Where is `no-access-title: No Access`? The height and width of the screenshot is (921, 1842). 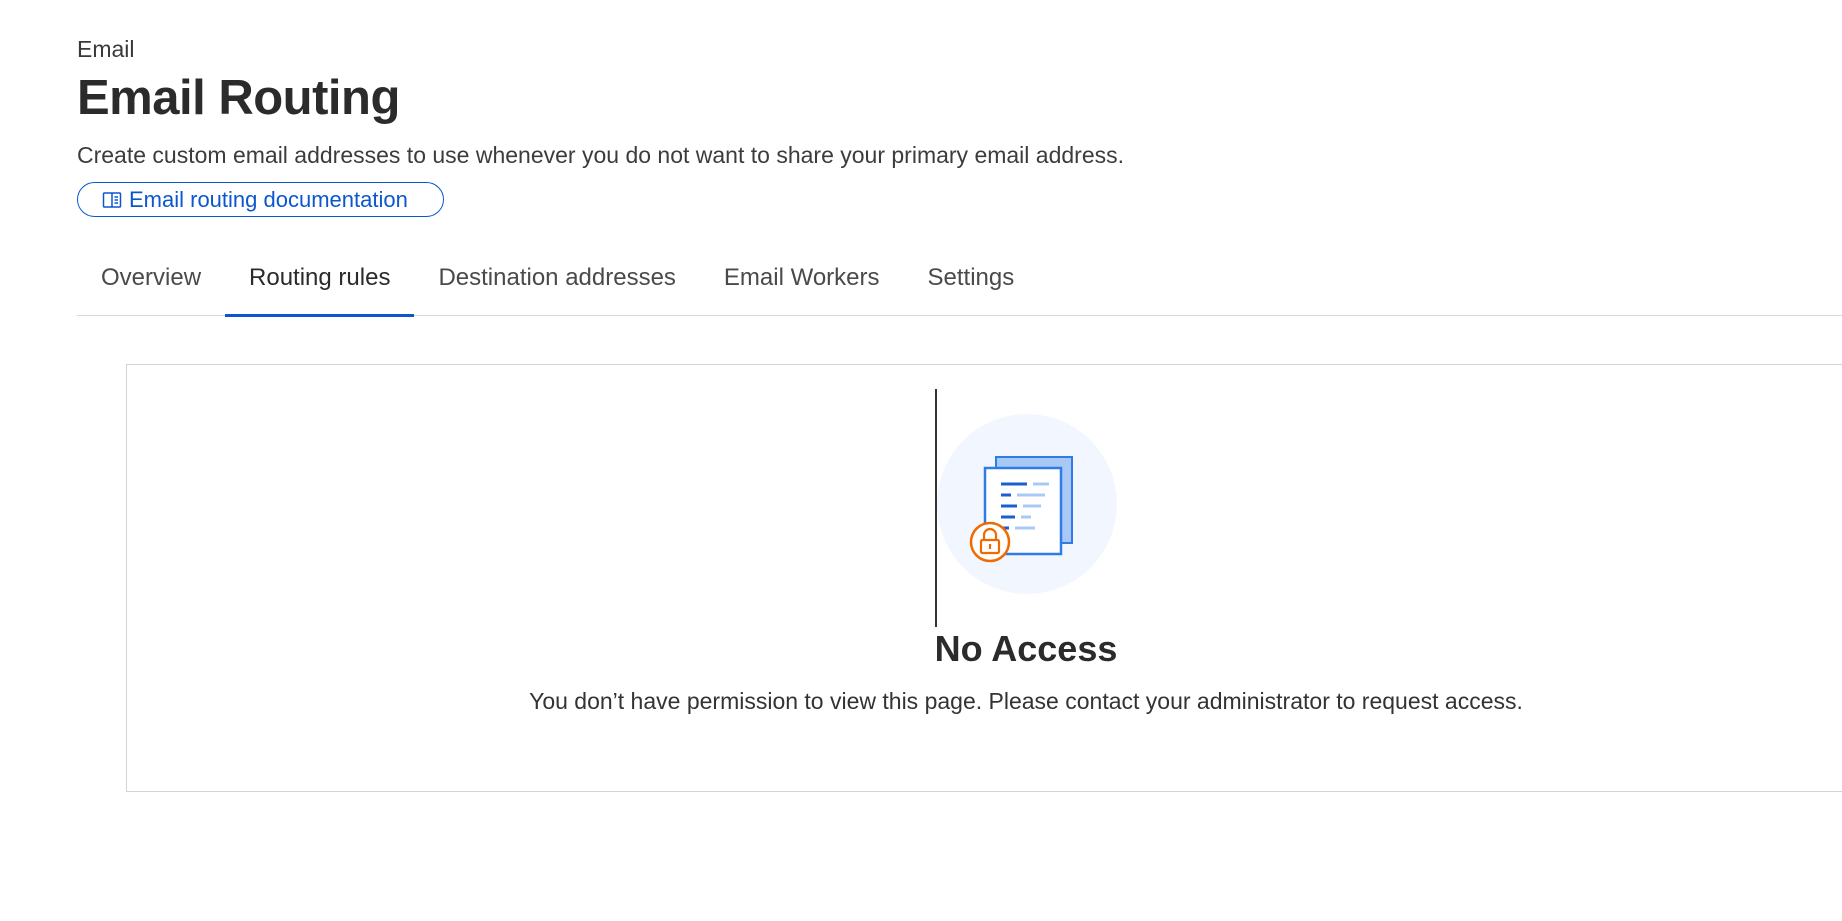 no-access-title: No Access is located at coordinates (1026, 648).